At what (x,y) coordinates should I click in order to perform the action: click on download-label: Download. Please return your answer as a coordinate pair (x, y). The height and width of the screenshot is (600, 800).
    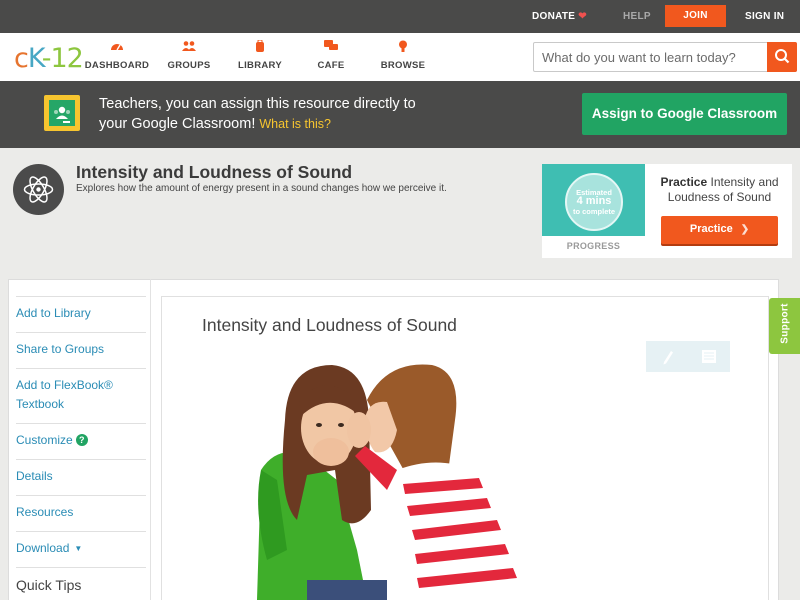
    Looking at the image, I should click on (43, 548).